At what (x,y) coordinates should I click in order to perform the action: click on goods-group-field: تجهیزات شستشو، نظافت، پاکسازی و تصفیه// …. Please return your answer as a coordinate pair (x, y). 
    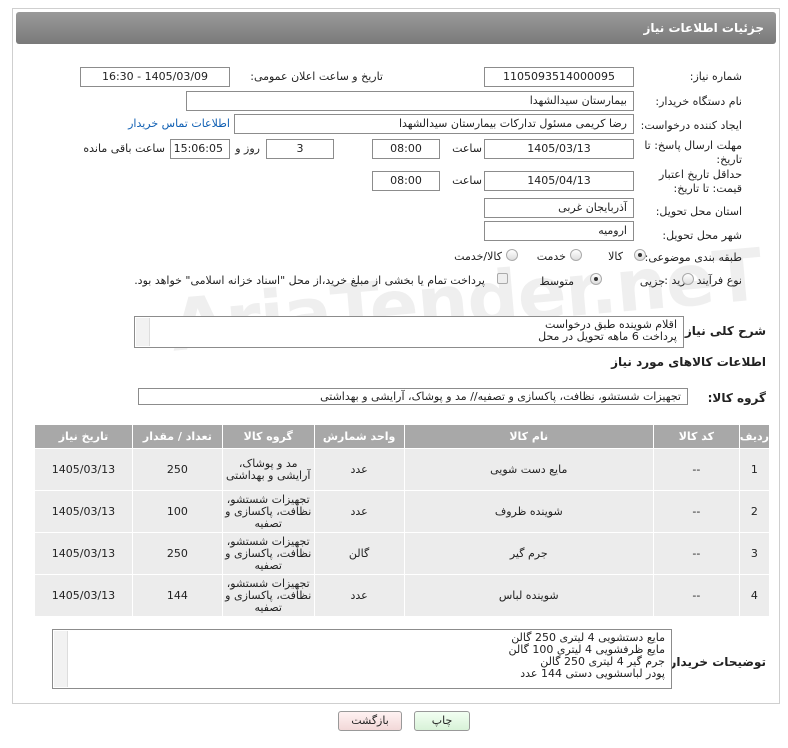
    Looking at the image, I should click on (413, 396).